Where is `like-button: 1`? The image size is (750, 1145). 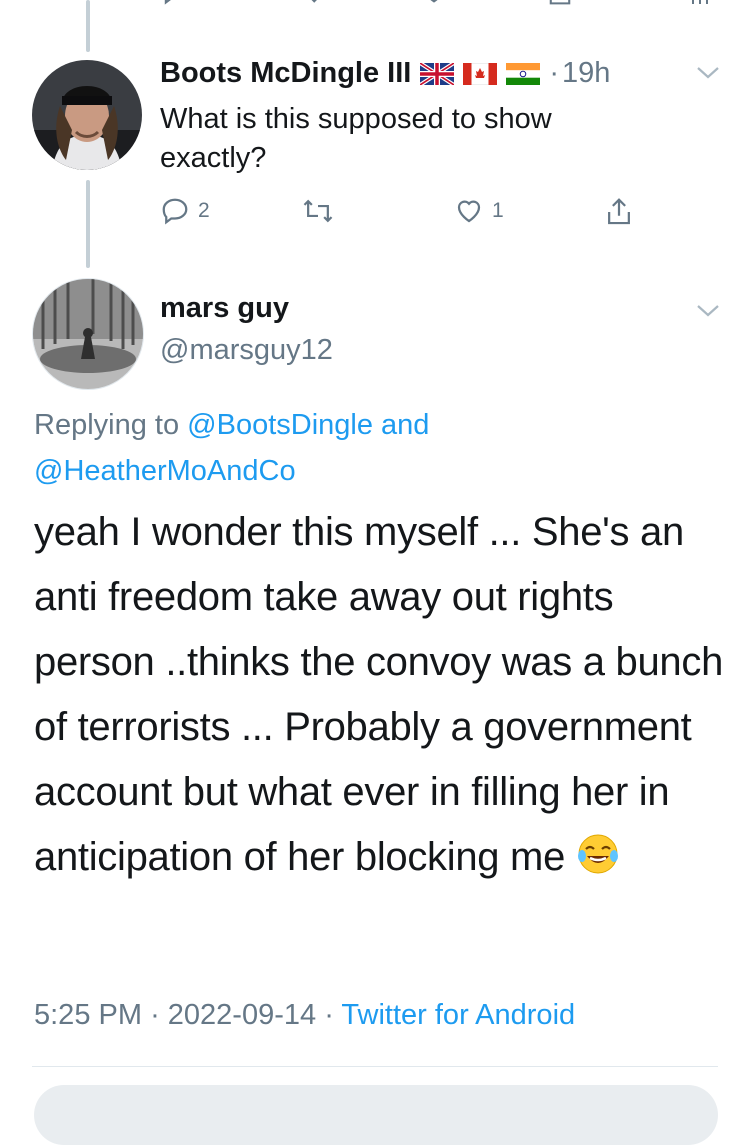
like-button: 1 is located at coordinates (479, 211).